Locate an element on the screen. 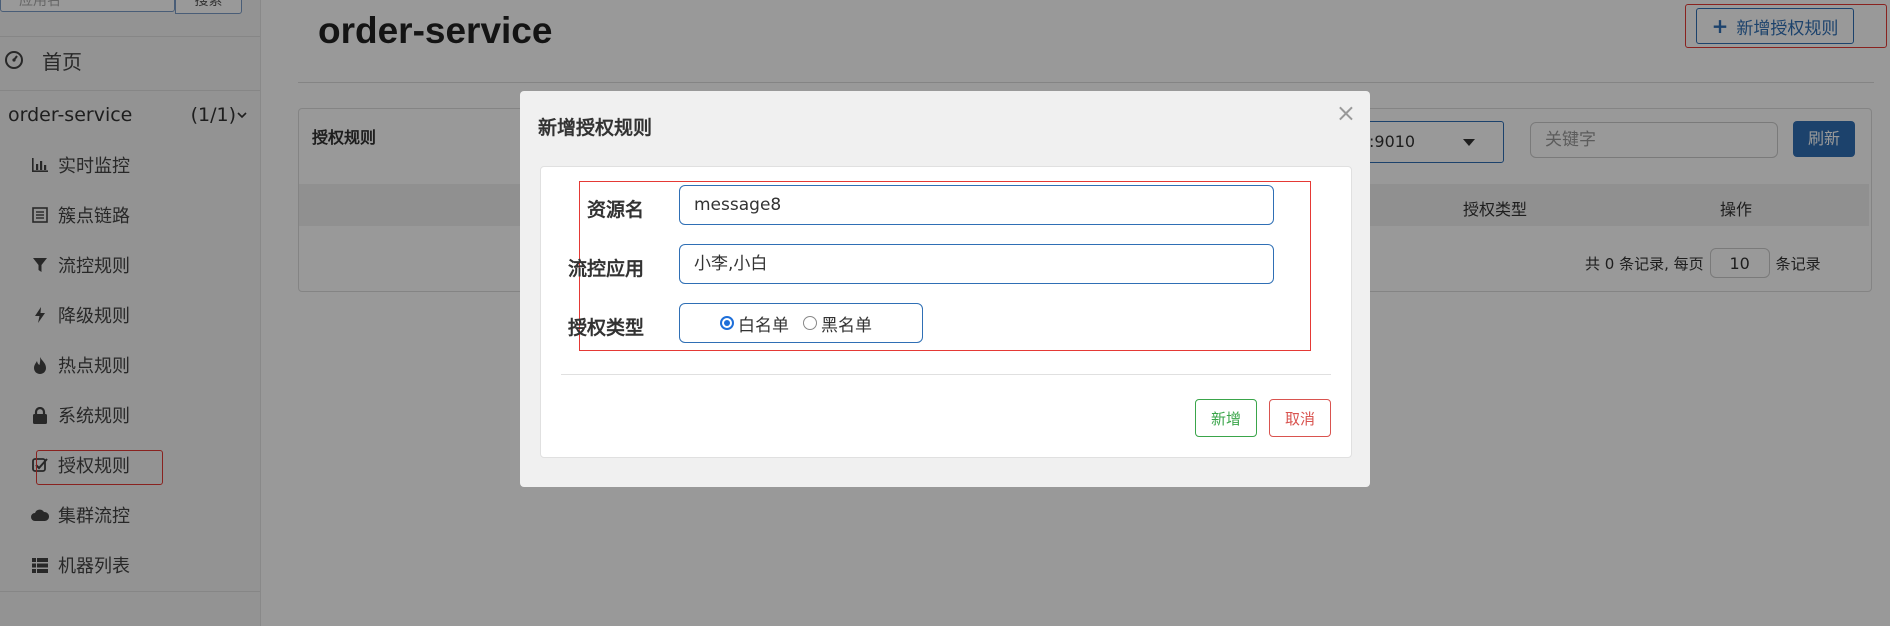  blacklist-label: 黑名单 is located at coordinates (846, 323).